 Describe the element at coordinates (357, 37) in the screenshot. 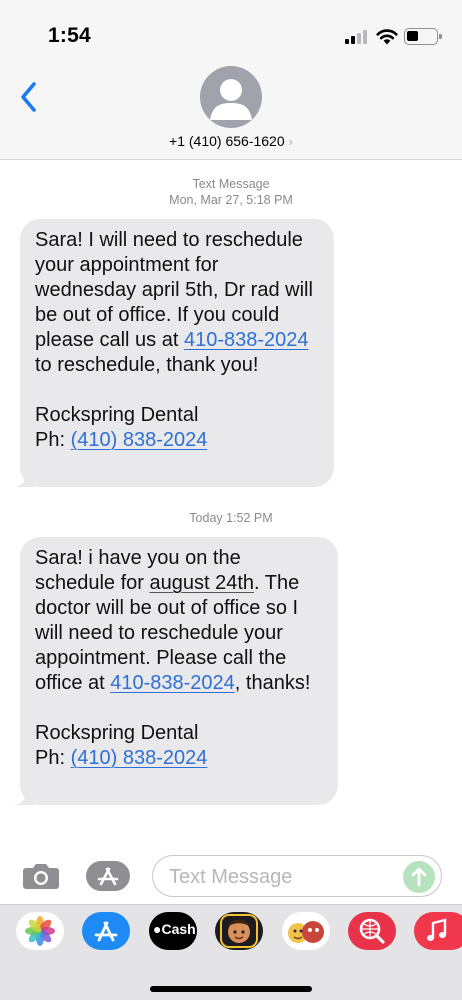

I see `cellular-signal-icon` at that location.